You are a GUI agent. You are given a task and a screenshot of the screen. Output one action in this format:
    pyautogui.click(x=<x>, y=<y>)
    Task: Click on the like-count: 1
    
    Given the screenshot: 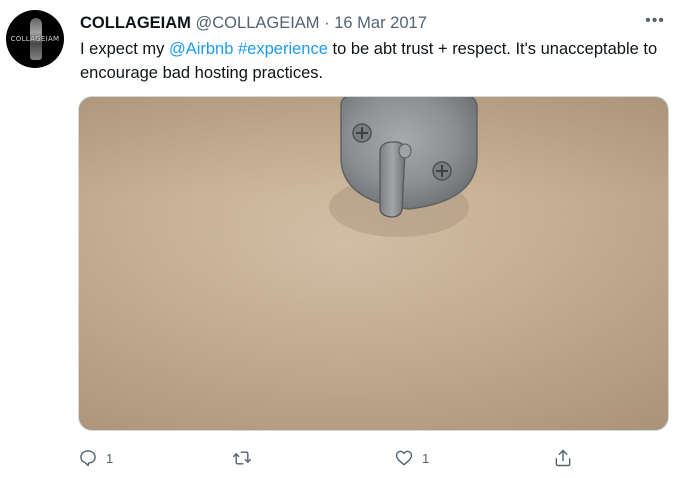 What is the action you would take?
    pyautogui.click(x=426, y=458)
    